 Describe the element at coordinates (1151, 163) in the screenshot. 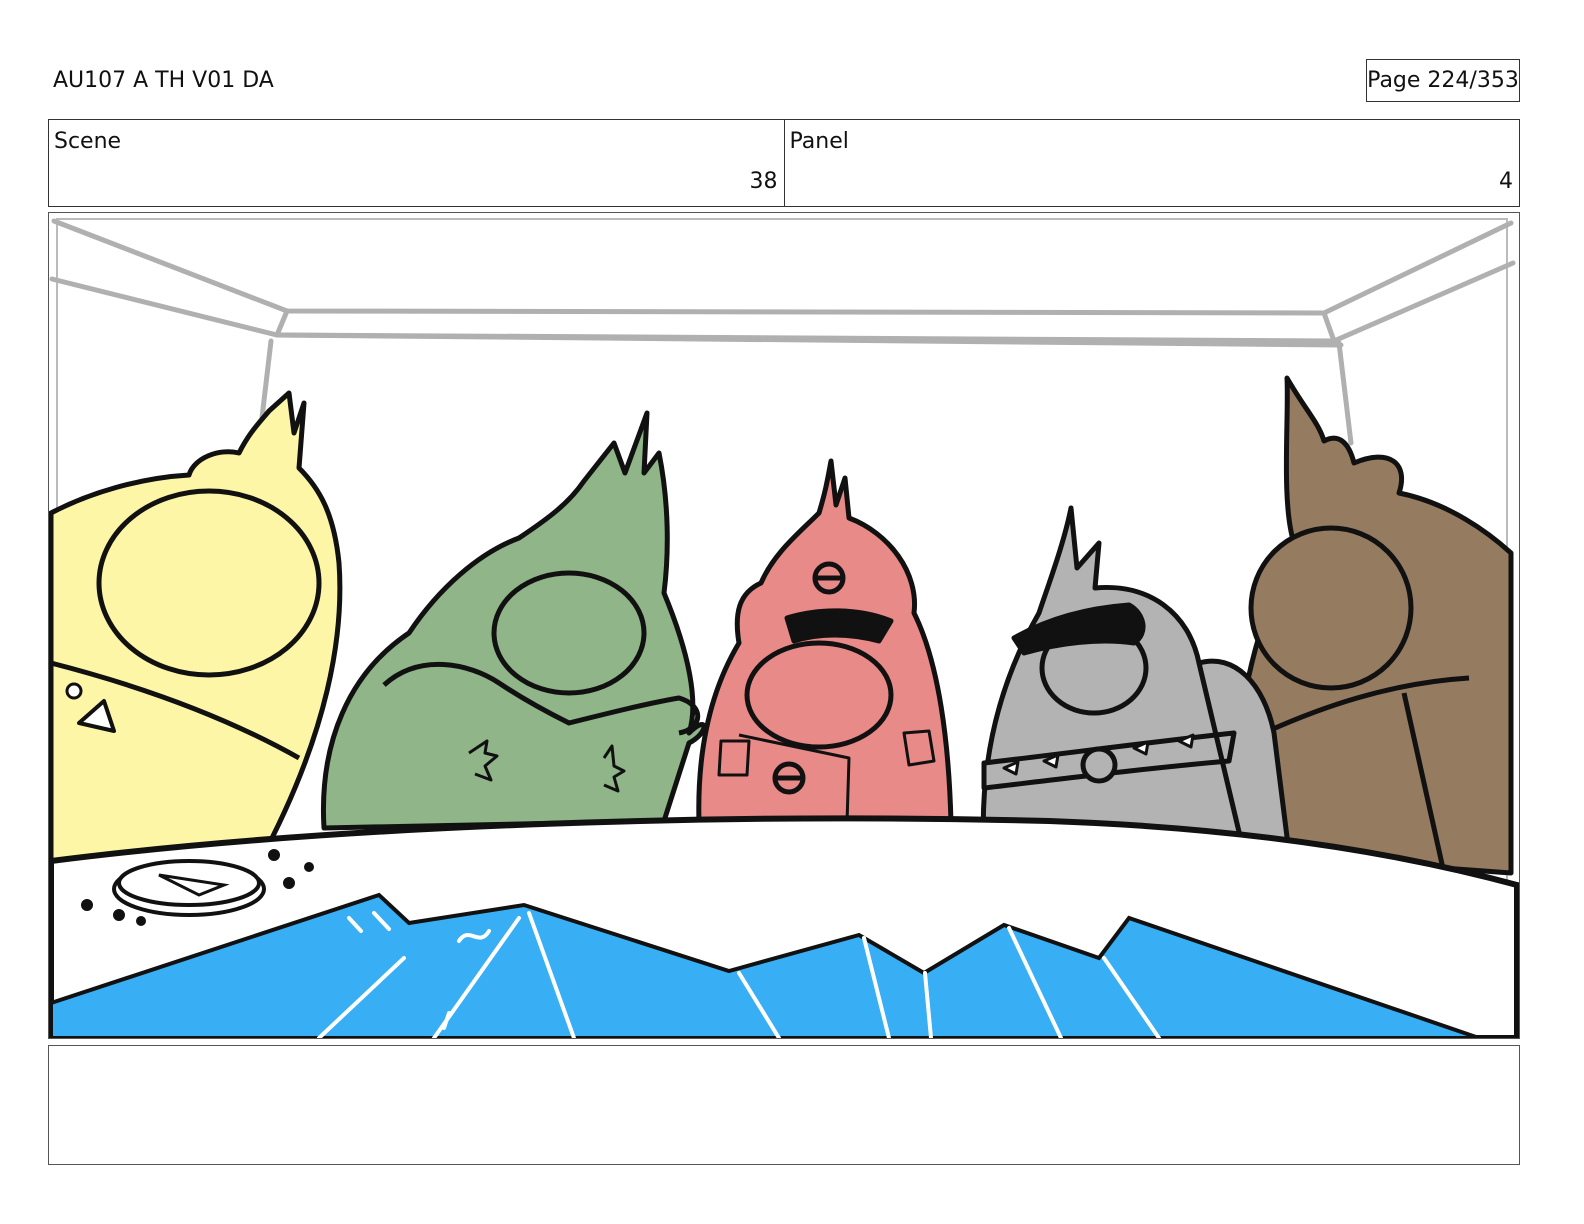

I see `panel-cell: Panel 4` at that location.